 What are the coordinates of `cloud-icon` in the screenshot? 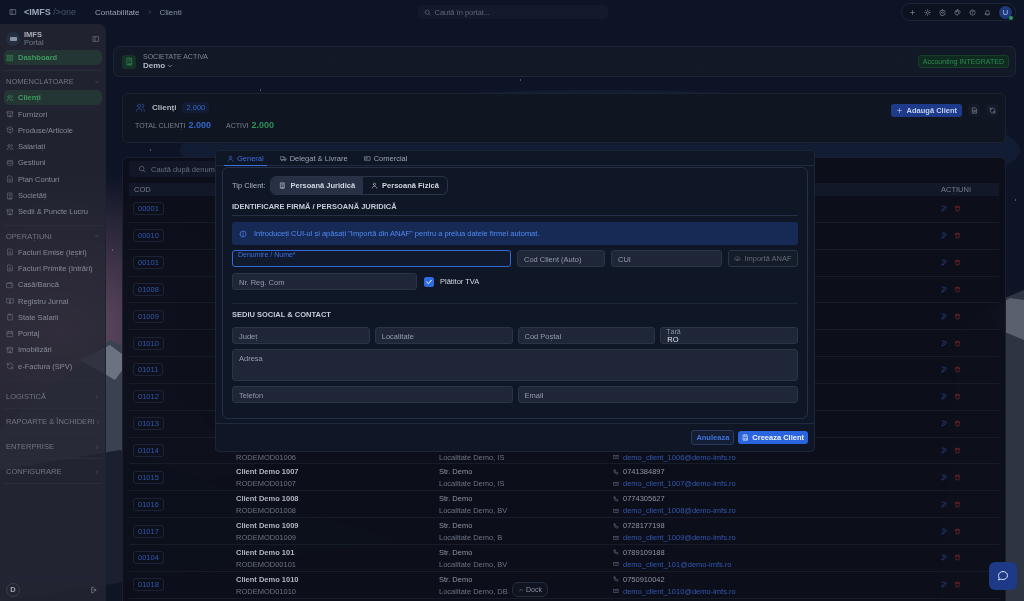 It's located at (738, 258).